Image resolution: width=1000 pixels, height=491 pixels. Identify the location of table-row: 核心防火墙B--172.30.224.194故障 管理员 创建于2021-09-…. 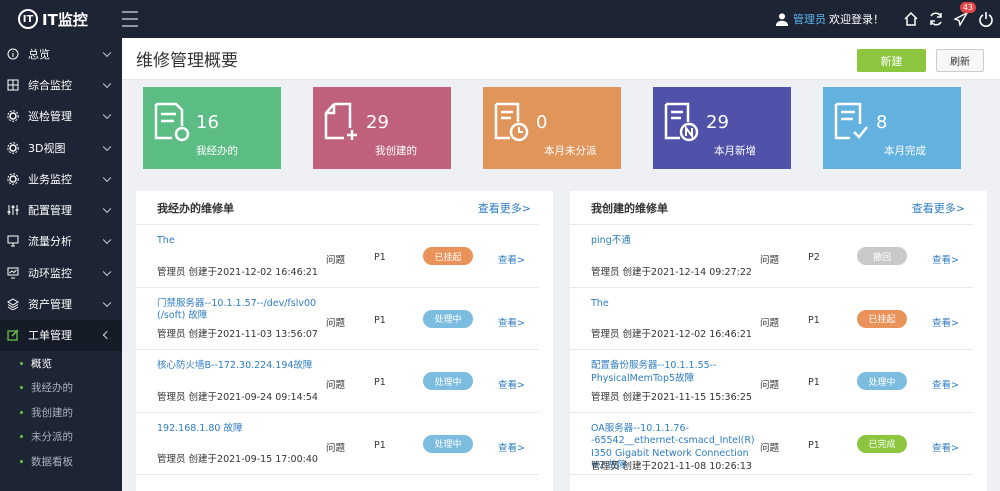
(337, 381).